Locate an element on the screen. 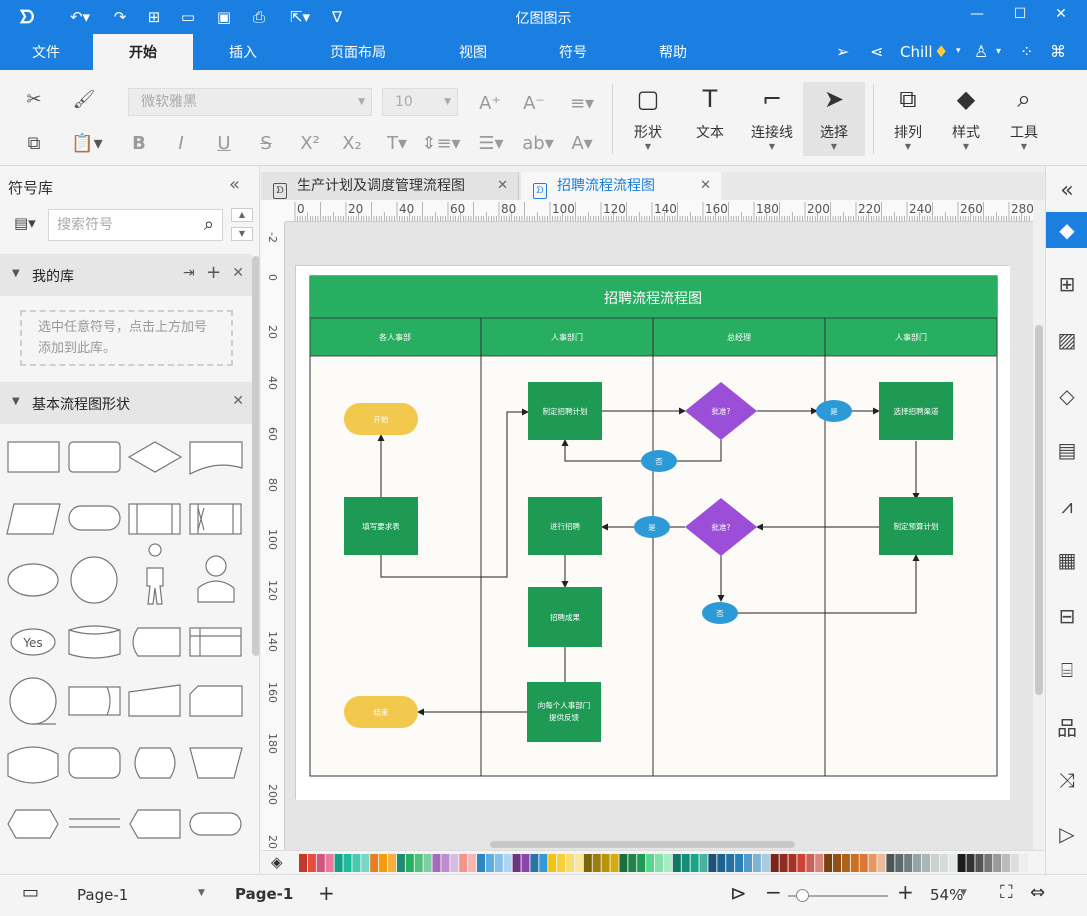 The image size is (1087, 916). select-tool-button: ➤ 选择 ▼ is located at coordinates (834, 119).